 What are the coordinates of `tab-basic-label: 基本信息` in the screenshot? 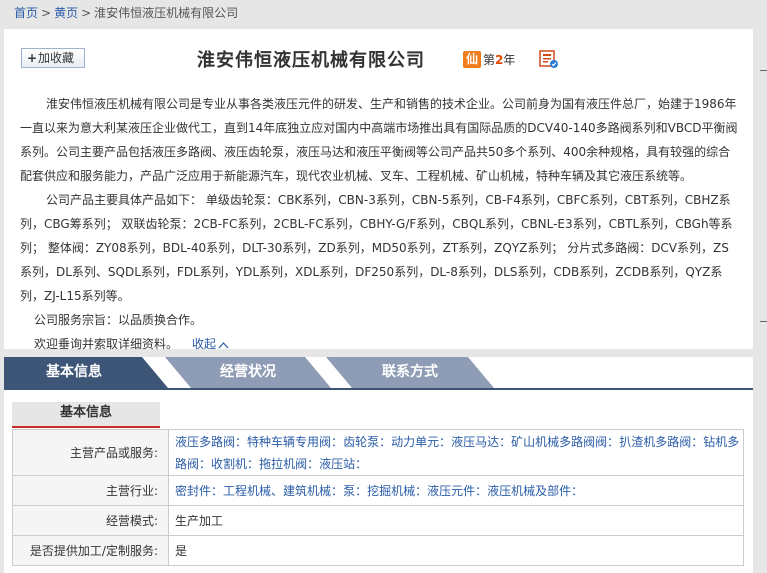 It's located at (74, 372).